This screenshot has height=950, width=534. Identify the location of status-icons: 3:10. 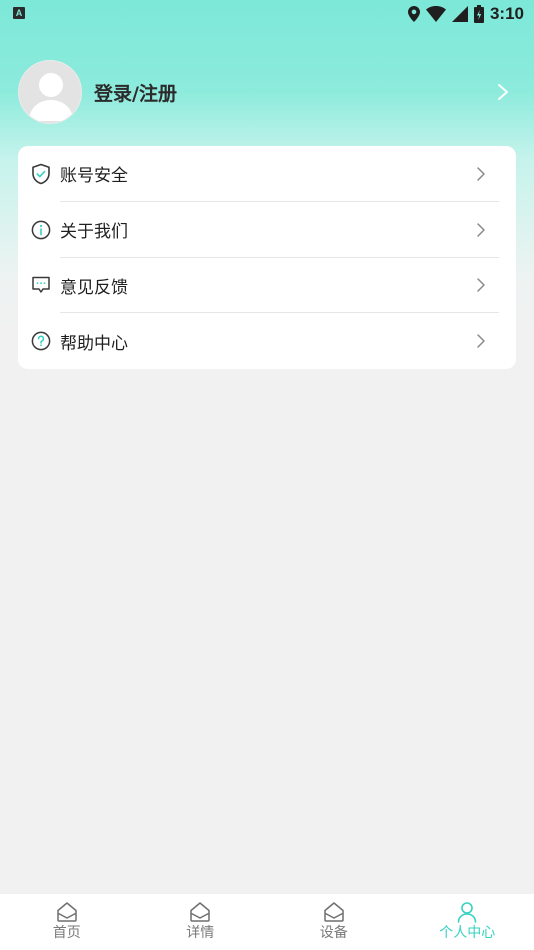
(465, 14).